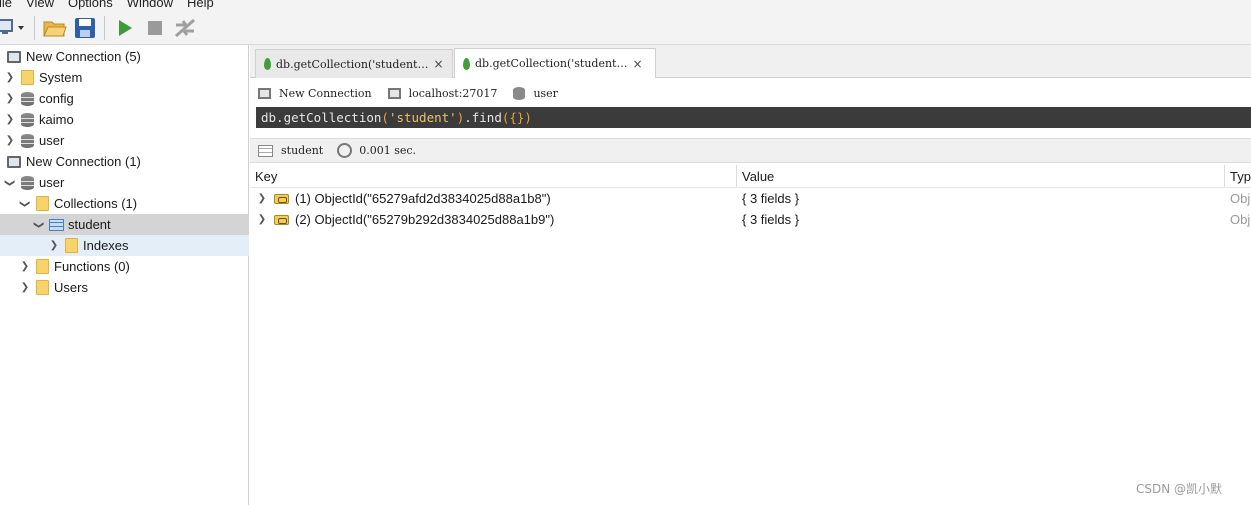 The height and width of the screenshot is (505, 1251). I want to click on query-paren-close: ), so click(460, 117).